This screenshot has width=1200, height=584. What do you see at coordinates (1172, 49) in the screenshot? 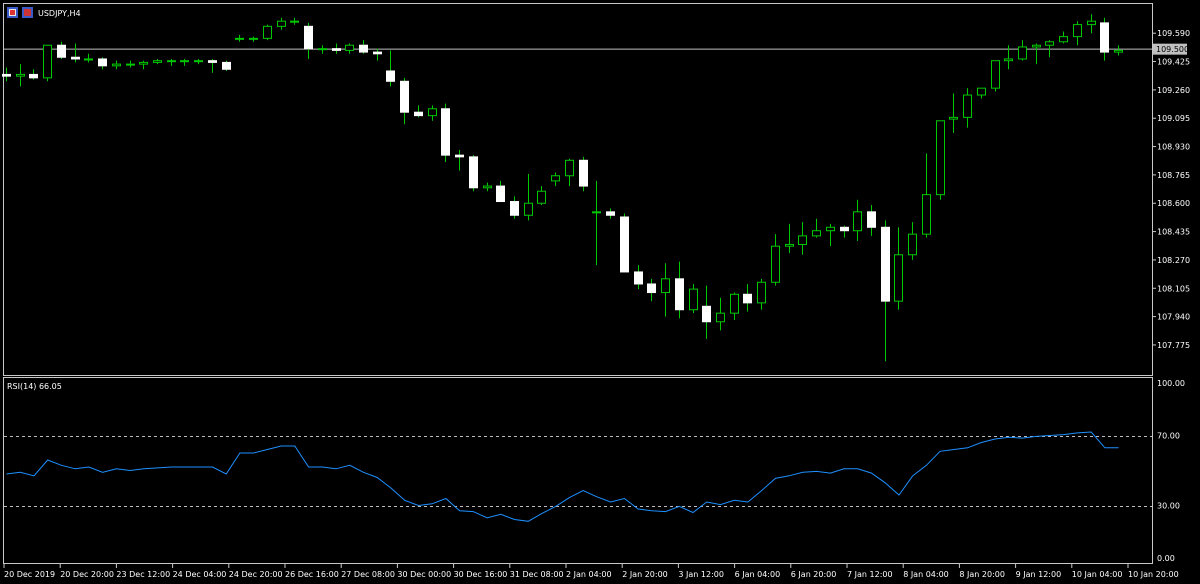
I see `bid-price-label: 109.500` at bounding box center [1172, 49].